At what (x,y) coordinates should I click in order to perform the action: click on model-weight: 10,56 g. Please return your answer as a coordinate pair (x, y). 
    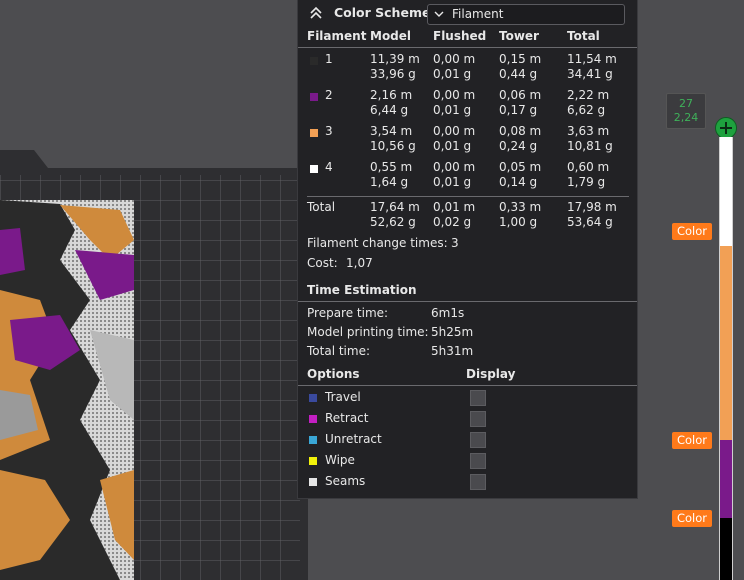
    Looking at the image, I should click on (393, 146).